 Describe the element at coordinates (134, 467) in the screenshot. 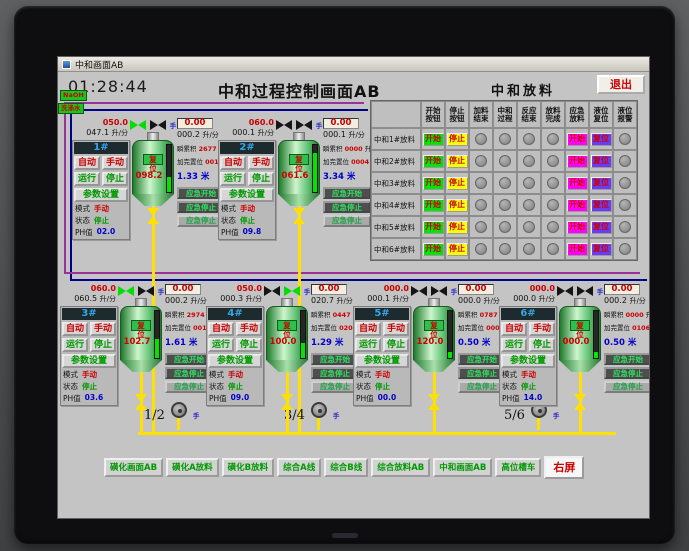

I see `nav-button-磺化画面AB: 磺化画面AB` at that location.